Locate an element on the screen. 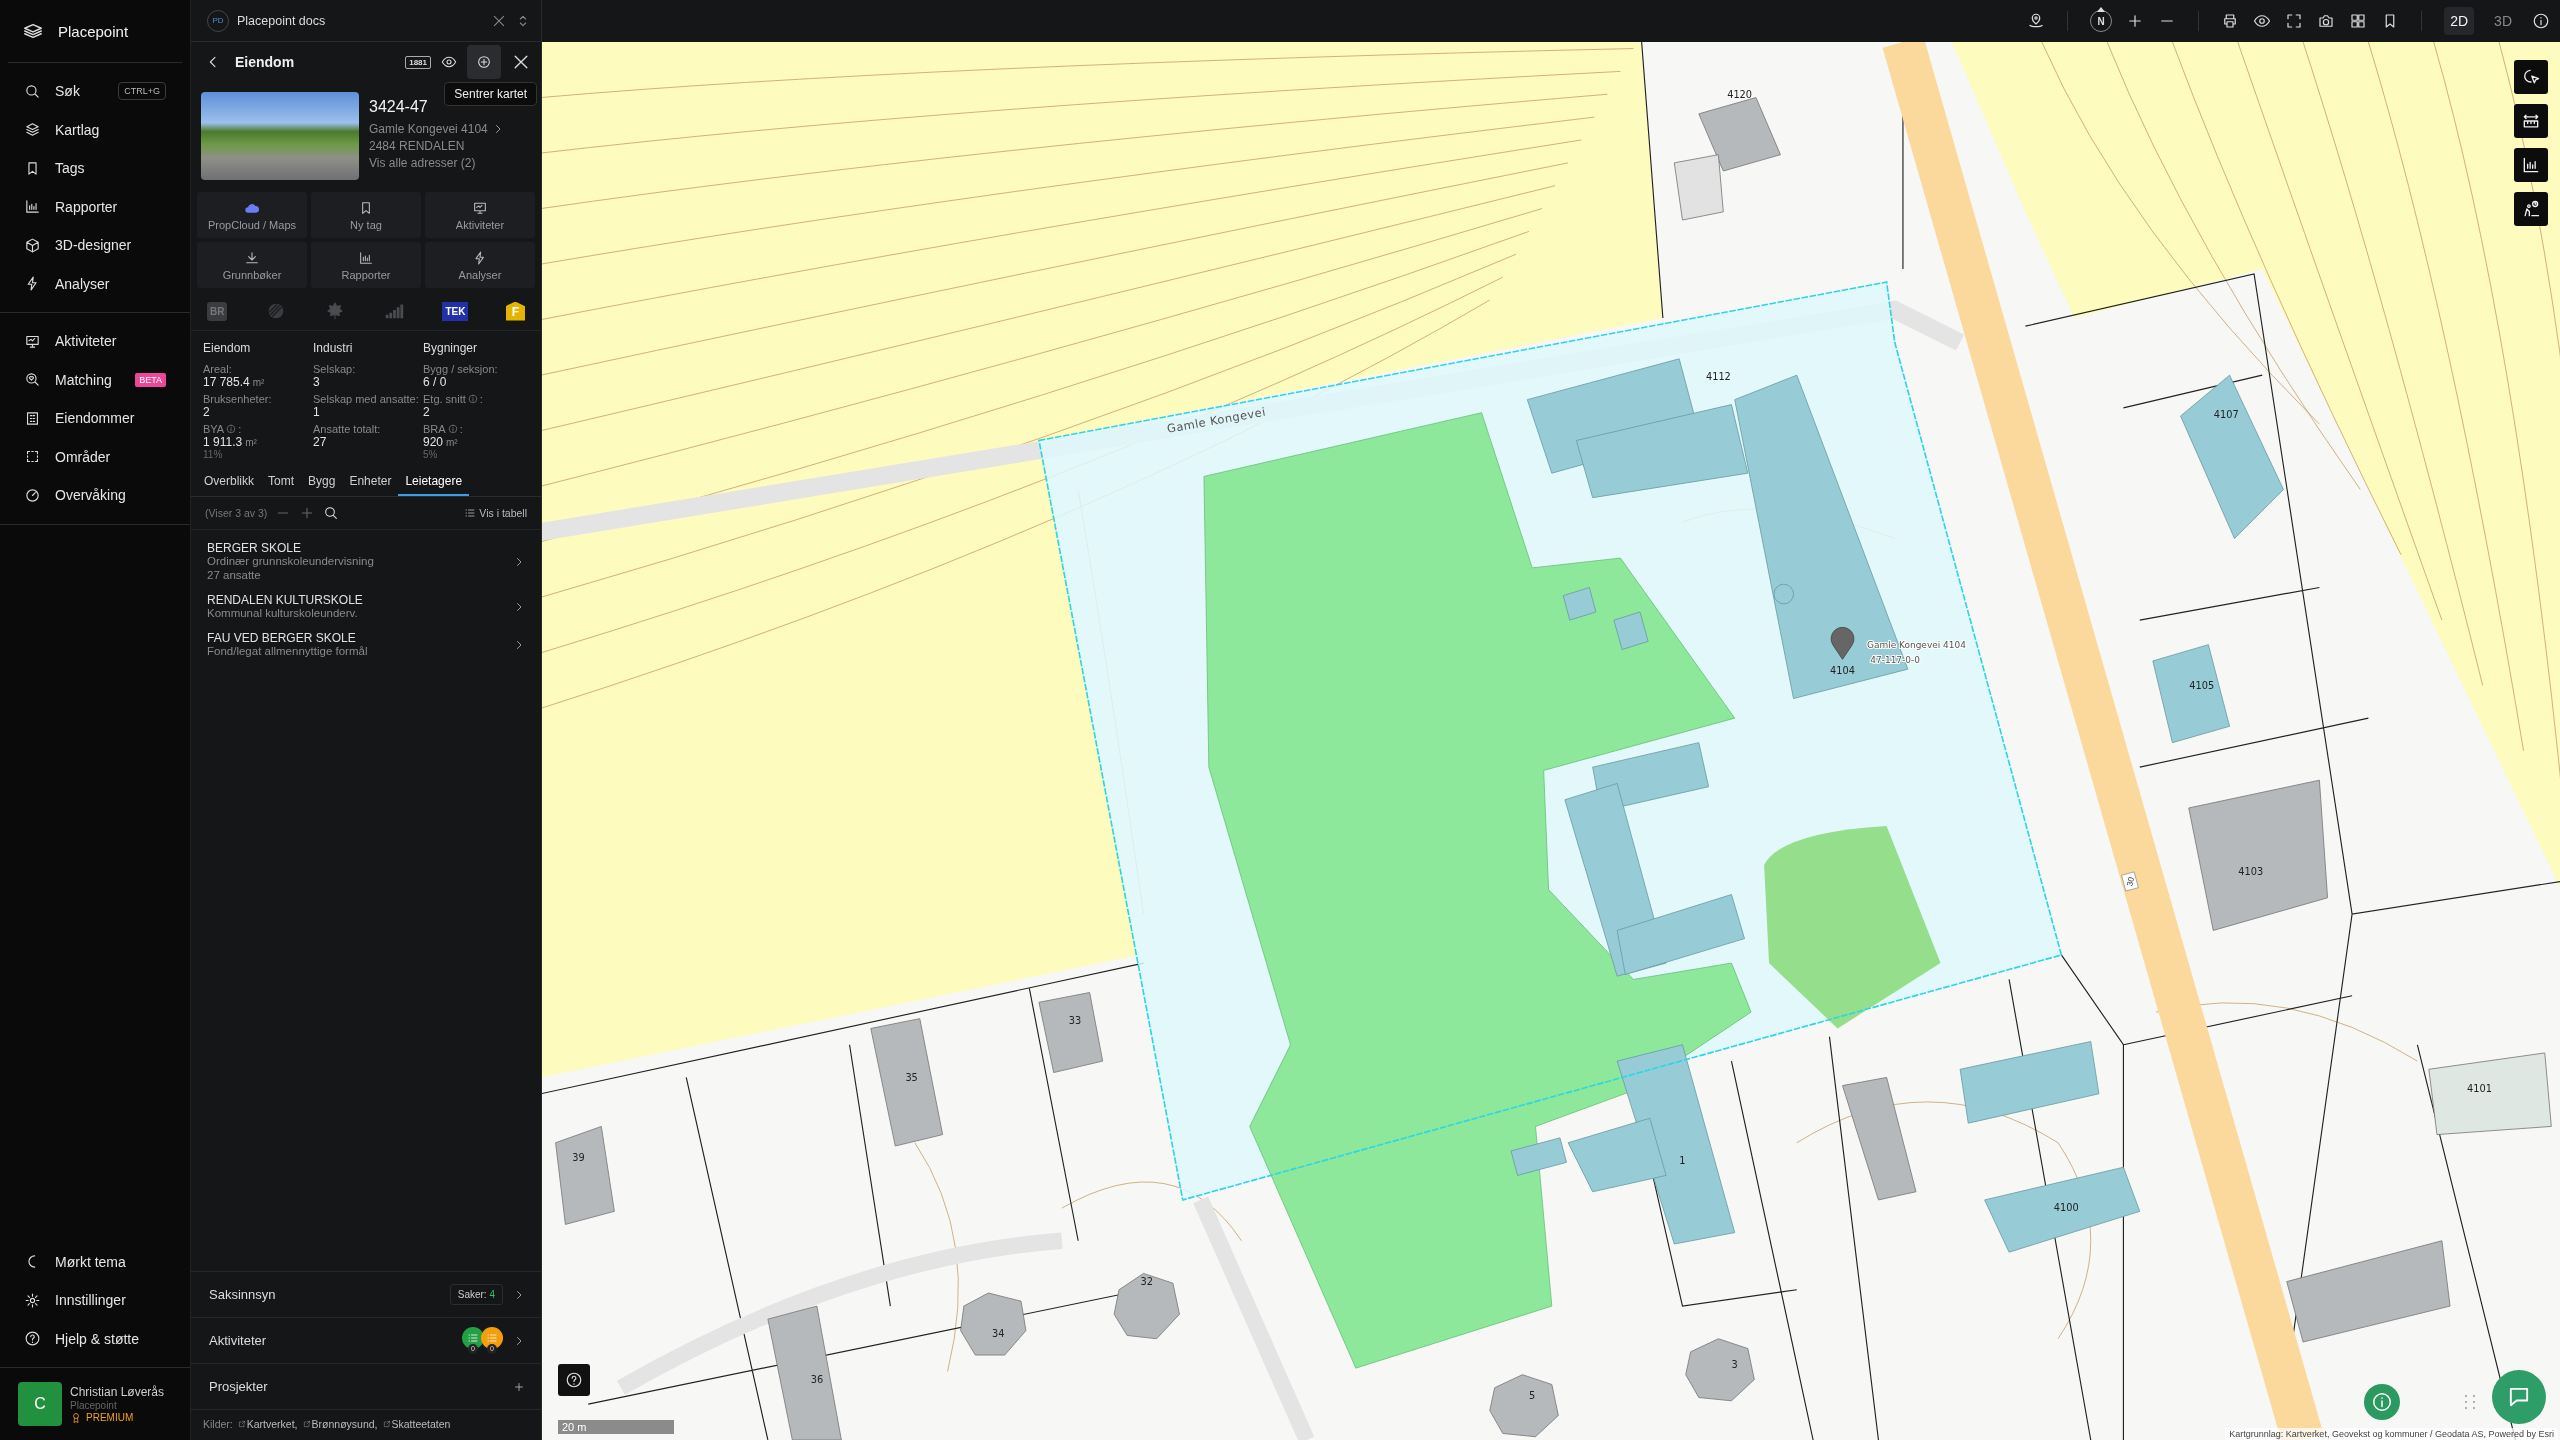 The height and width of the screenshot is (1440, 2560). travel-time-button is located at coordinates (2531, 209).